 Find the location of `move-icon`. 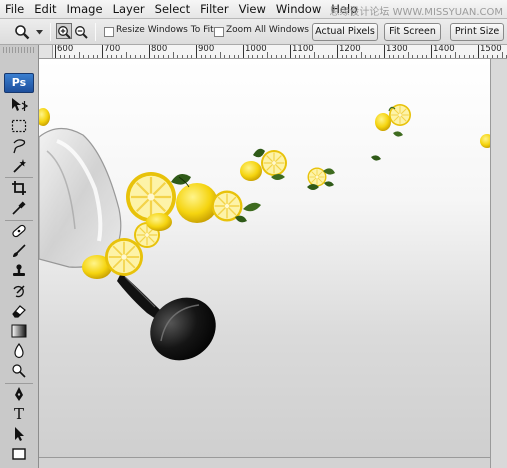

move-icon is located at coordinates (20, 104).